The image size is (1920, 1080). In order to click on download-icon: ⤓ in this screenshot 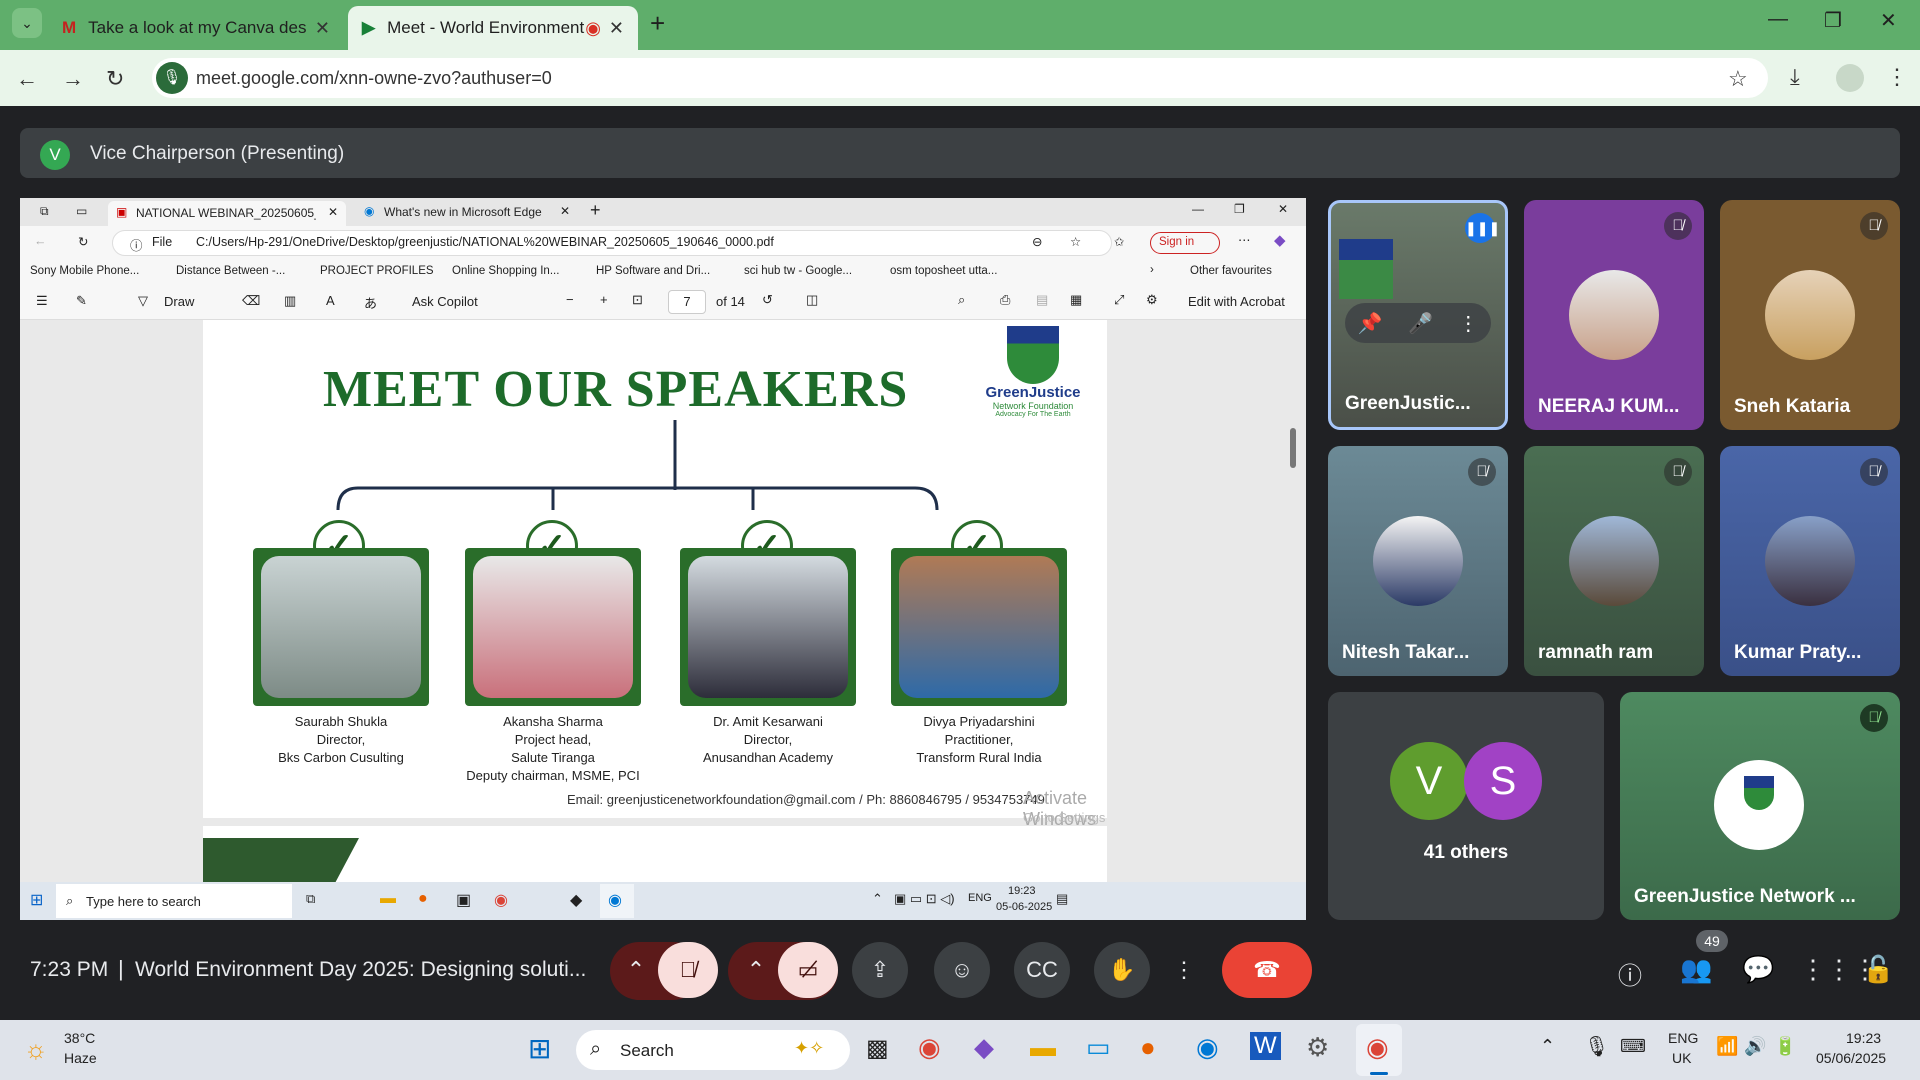, I will do `click(1795, 77)`.